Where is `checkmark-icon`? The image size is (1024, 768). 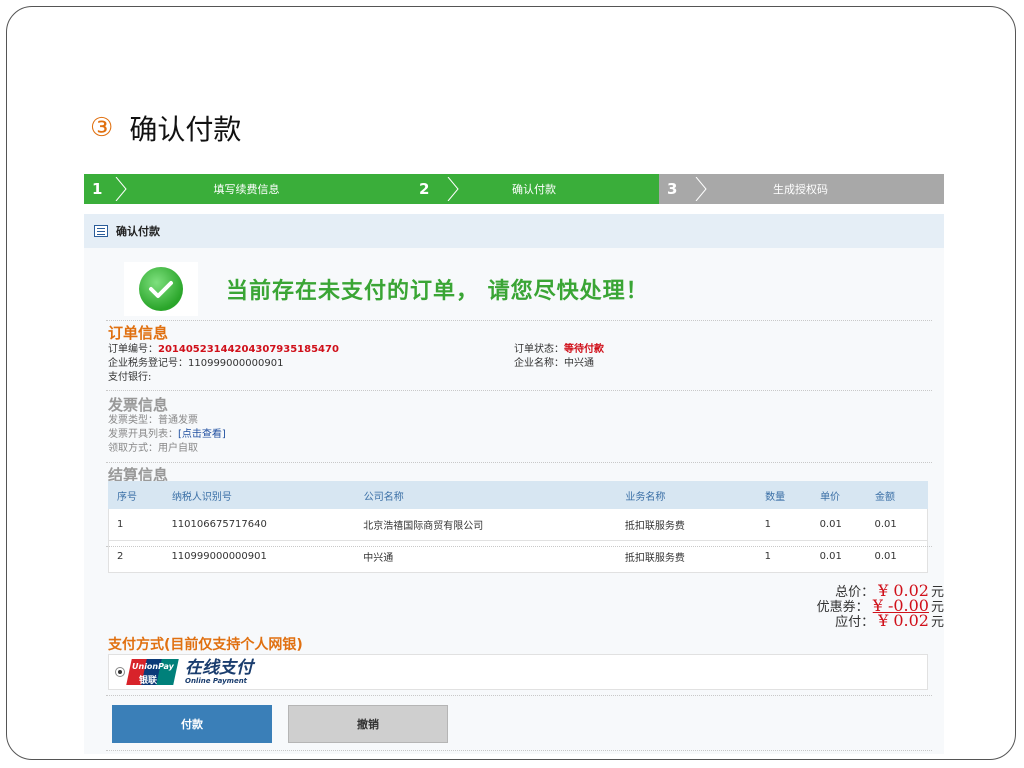
checkmark-icon is located at coordinates (161, 289).